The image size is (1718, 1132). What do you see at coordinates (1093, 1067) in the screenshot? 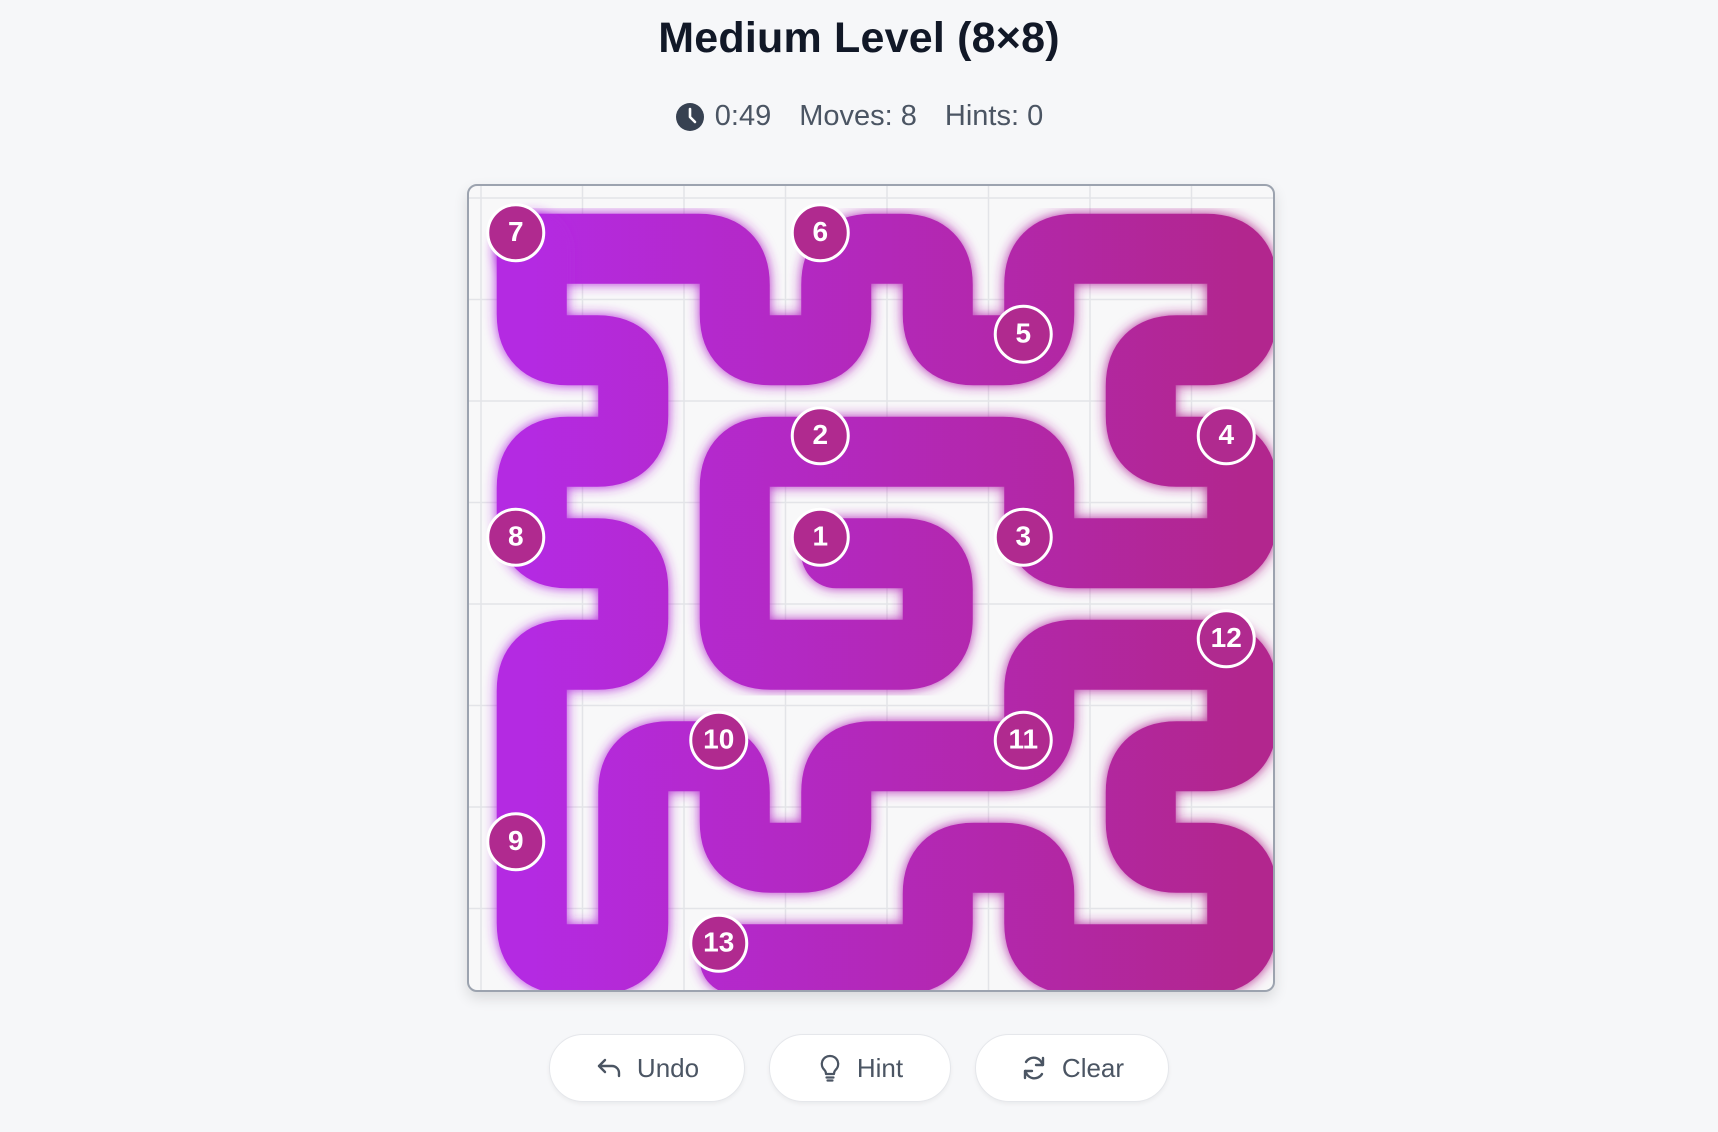
I see `clear-label: Clear` at bounding box center [1093, 1067].